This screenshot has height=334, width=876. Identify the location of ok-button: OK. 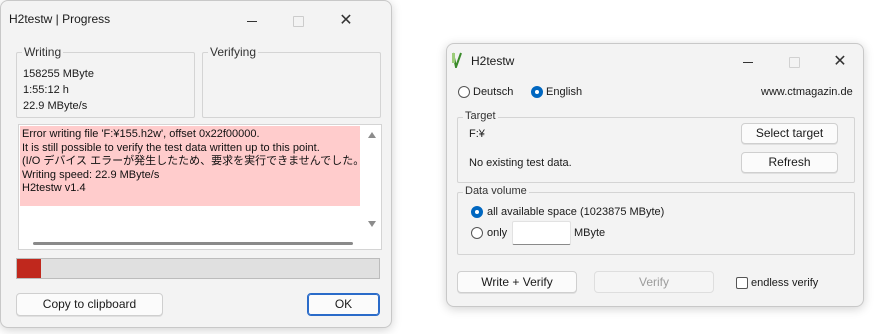
(343, 304).